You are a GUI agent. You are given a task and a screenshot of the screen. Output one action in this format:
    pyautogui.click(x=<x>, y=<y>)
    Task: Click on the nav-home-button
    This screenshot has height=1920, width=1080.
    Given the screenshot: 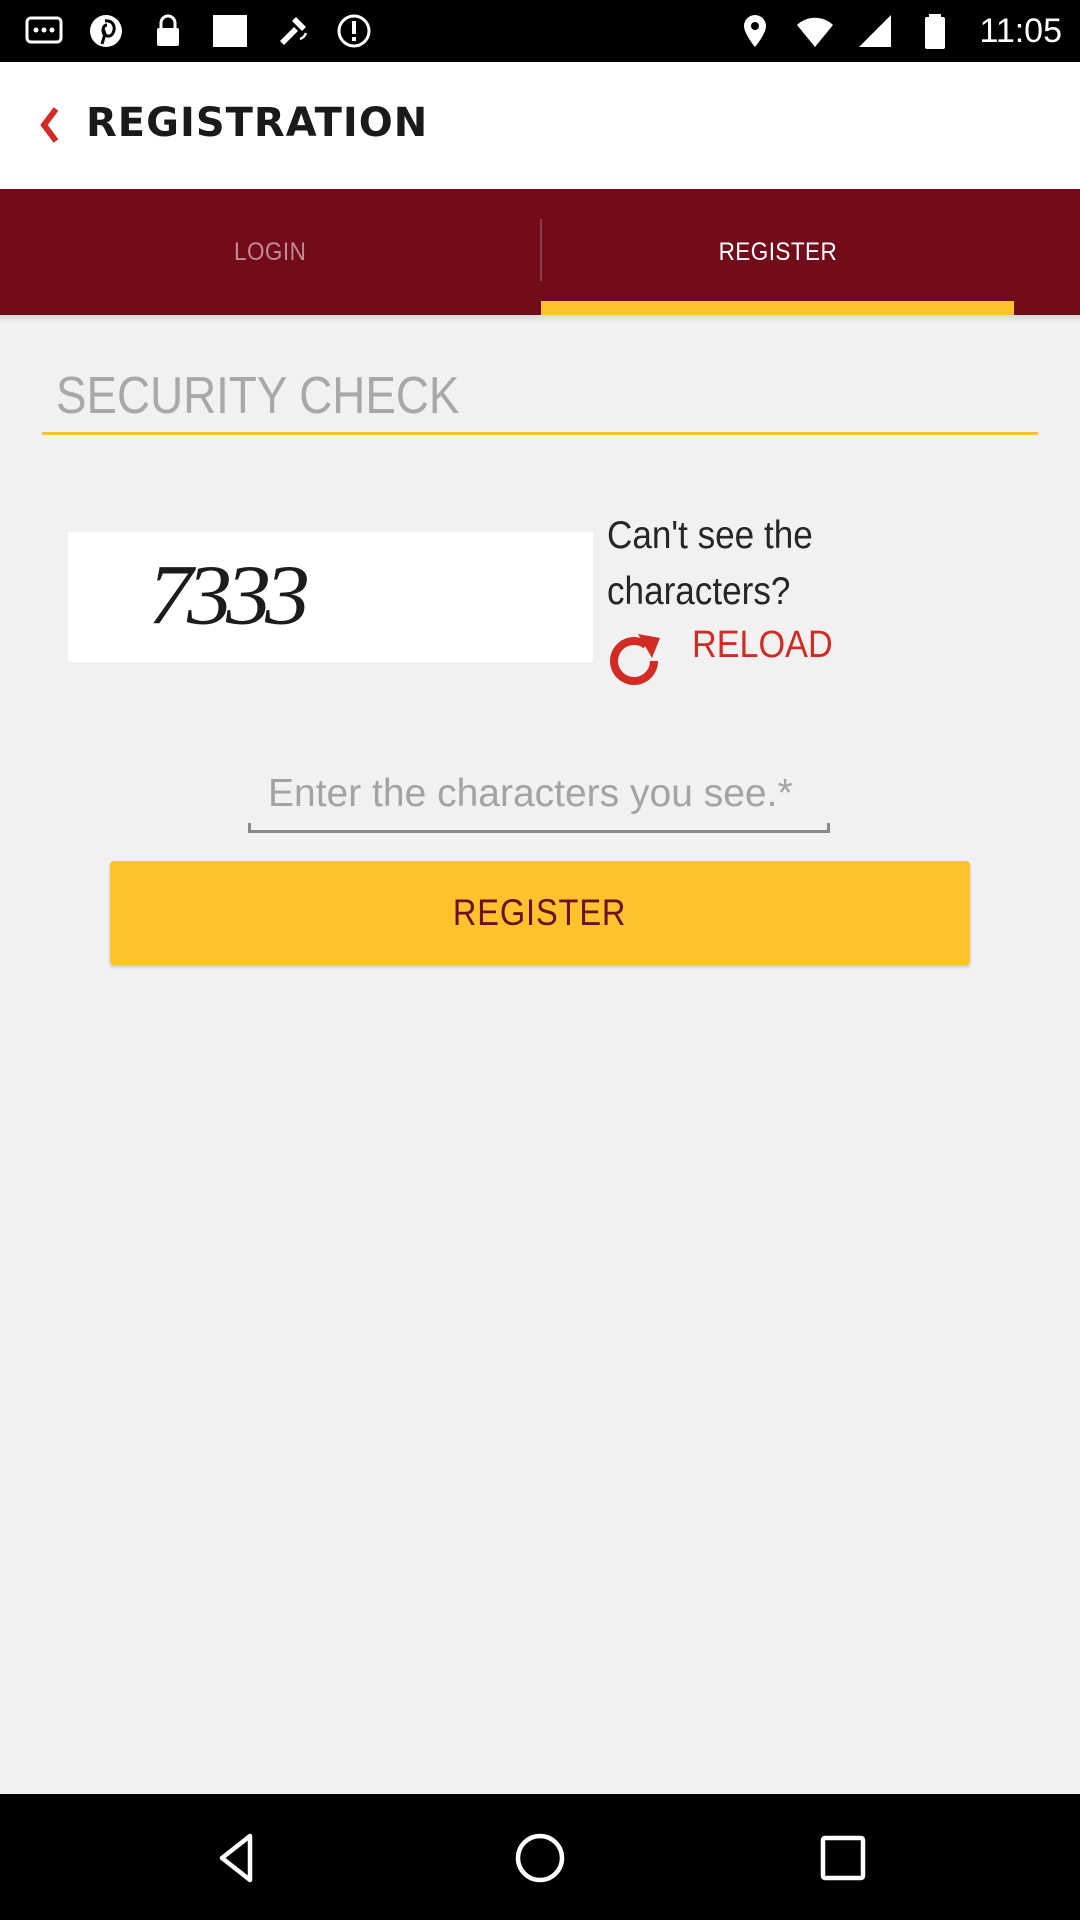 What is the action you would take?
    pyautogui.click(x=540, y=1858)
    